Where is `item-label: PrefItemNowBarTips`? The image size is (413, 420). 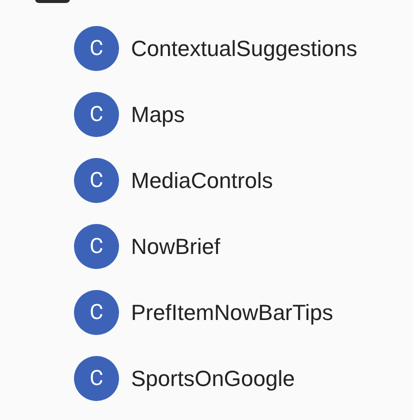
item-label: PrefItemNowBarTips is located at coordinates (232, 313).